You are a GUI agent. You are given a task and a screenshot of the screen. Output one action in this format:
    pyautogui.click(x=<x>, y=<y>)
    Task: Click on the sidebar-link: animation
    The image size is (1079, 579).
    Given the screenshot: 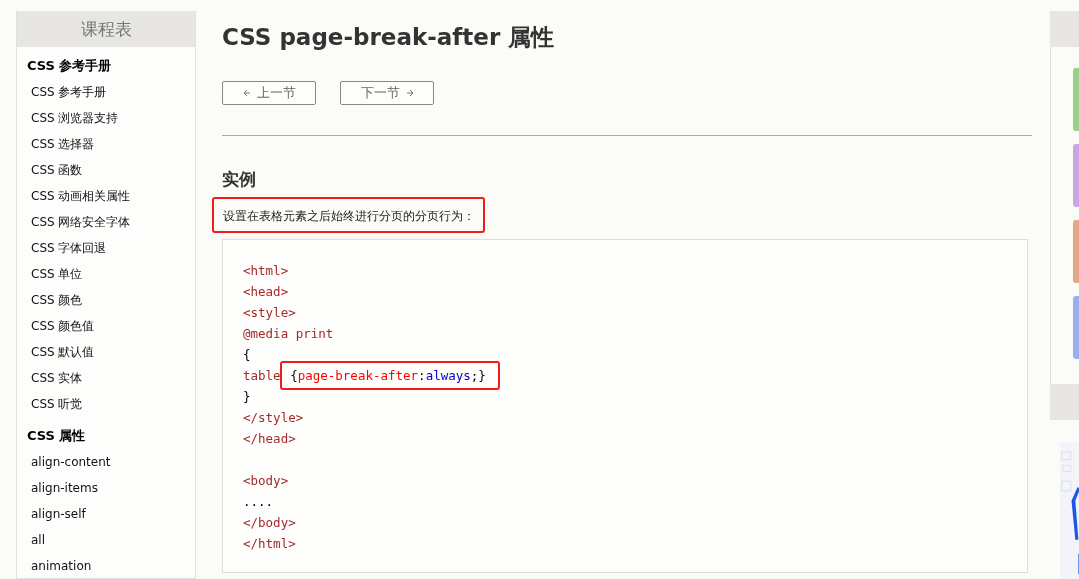 What is the action you would take?
    pyautogui.click(x=111, y=566)
    